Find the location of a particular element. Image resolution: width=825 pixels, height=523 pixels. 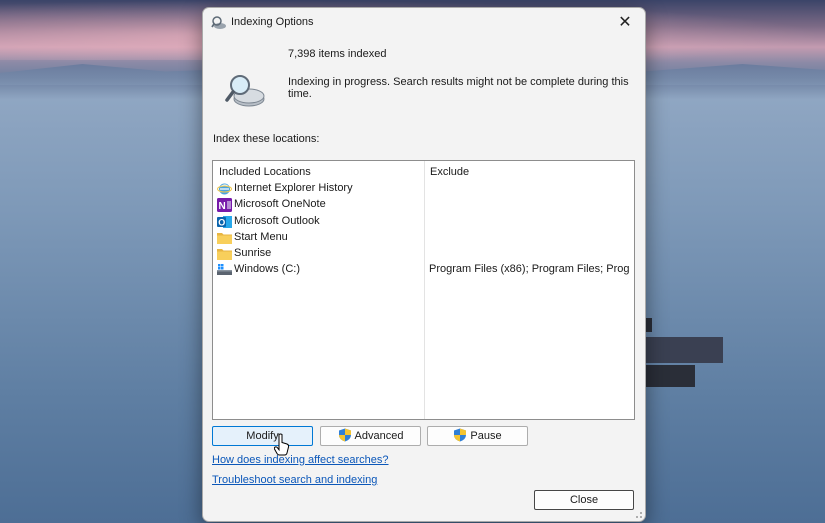

hand-cursor-icon is located at coordinates (282, 444).